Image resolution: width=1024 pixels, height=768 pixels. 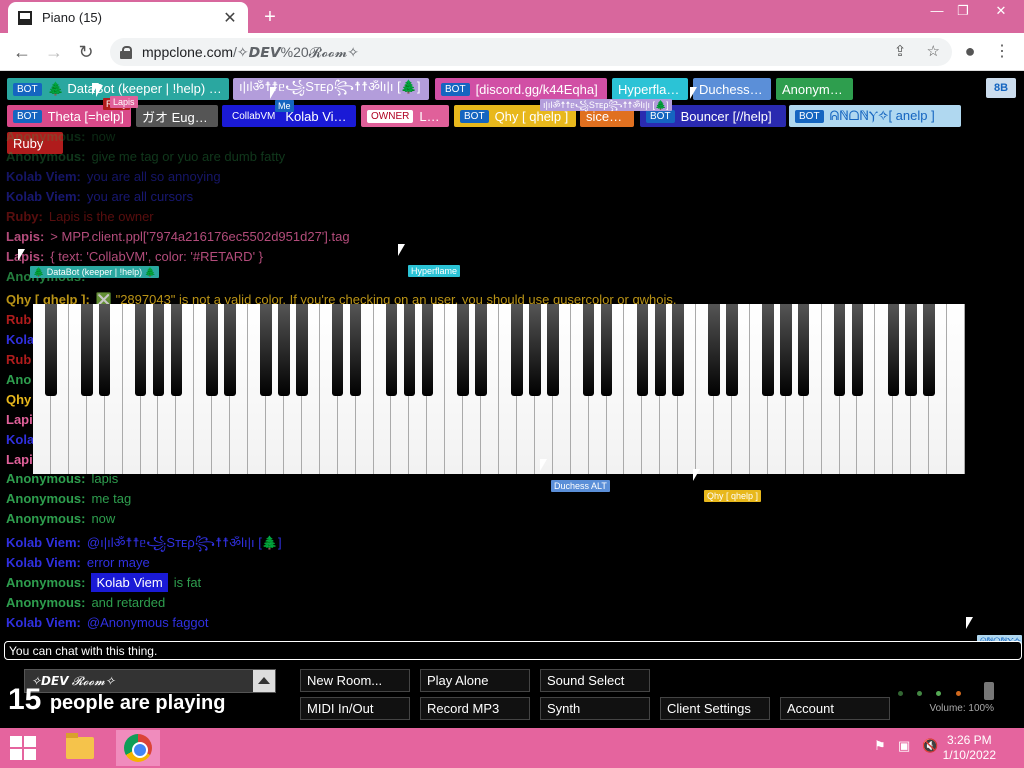 I want to click on chat-message: Anonymous: and retarded, so click(x=85, y=602).